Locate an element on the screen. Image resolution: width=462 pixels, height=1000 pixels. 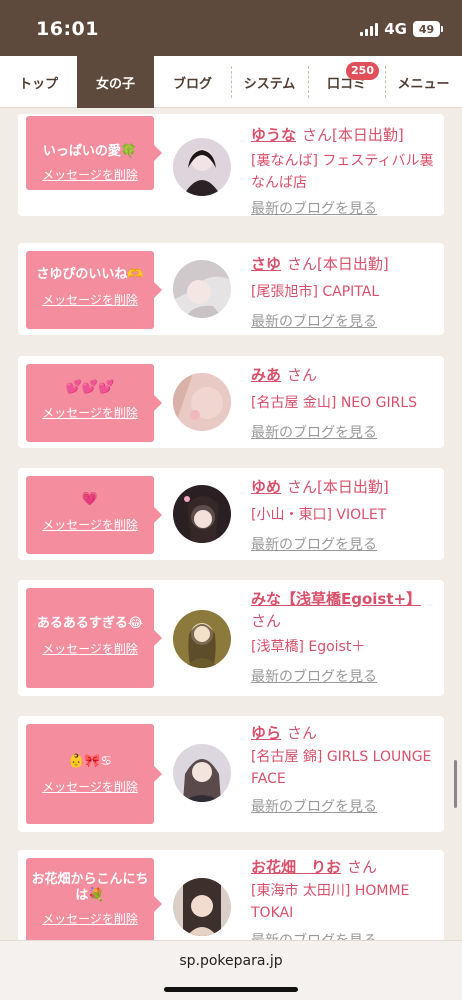
message-text: 💗 is located at coordinates (90, 499).